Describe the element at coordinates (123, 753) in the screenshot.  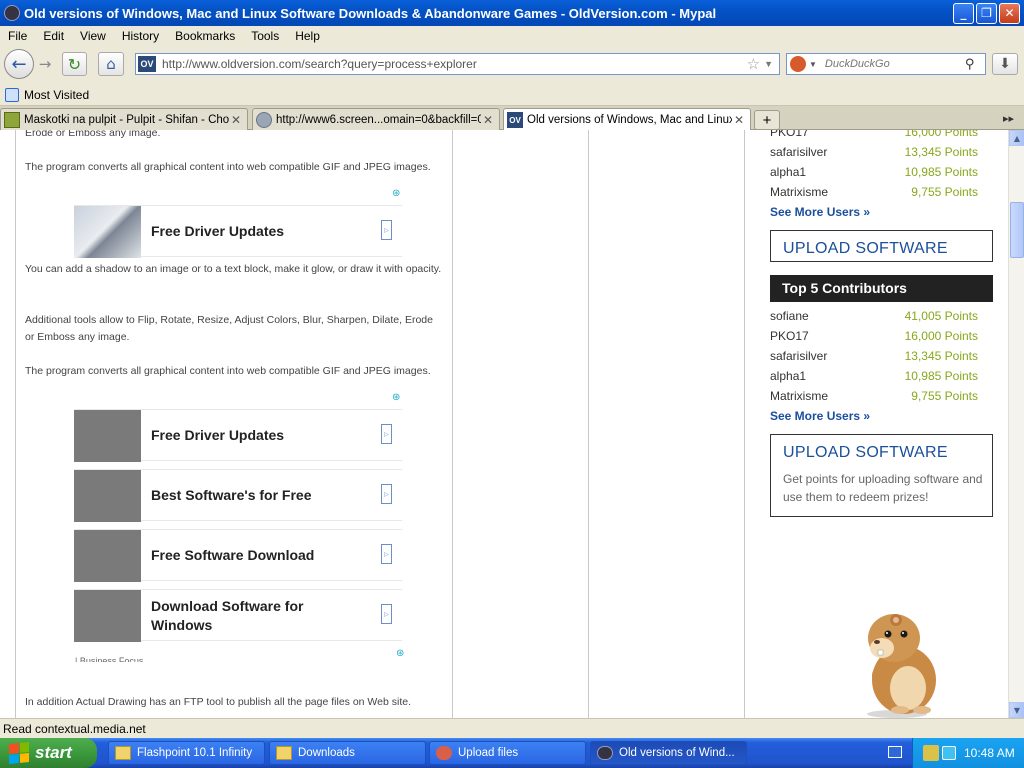
I see `folder-icon` at that location.